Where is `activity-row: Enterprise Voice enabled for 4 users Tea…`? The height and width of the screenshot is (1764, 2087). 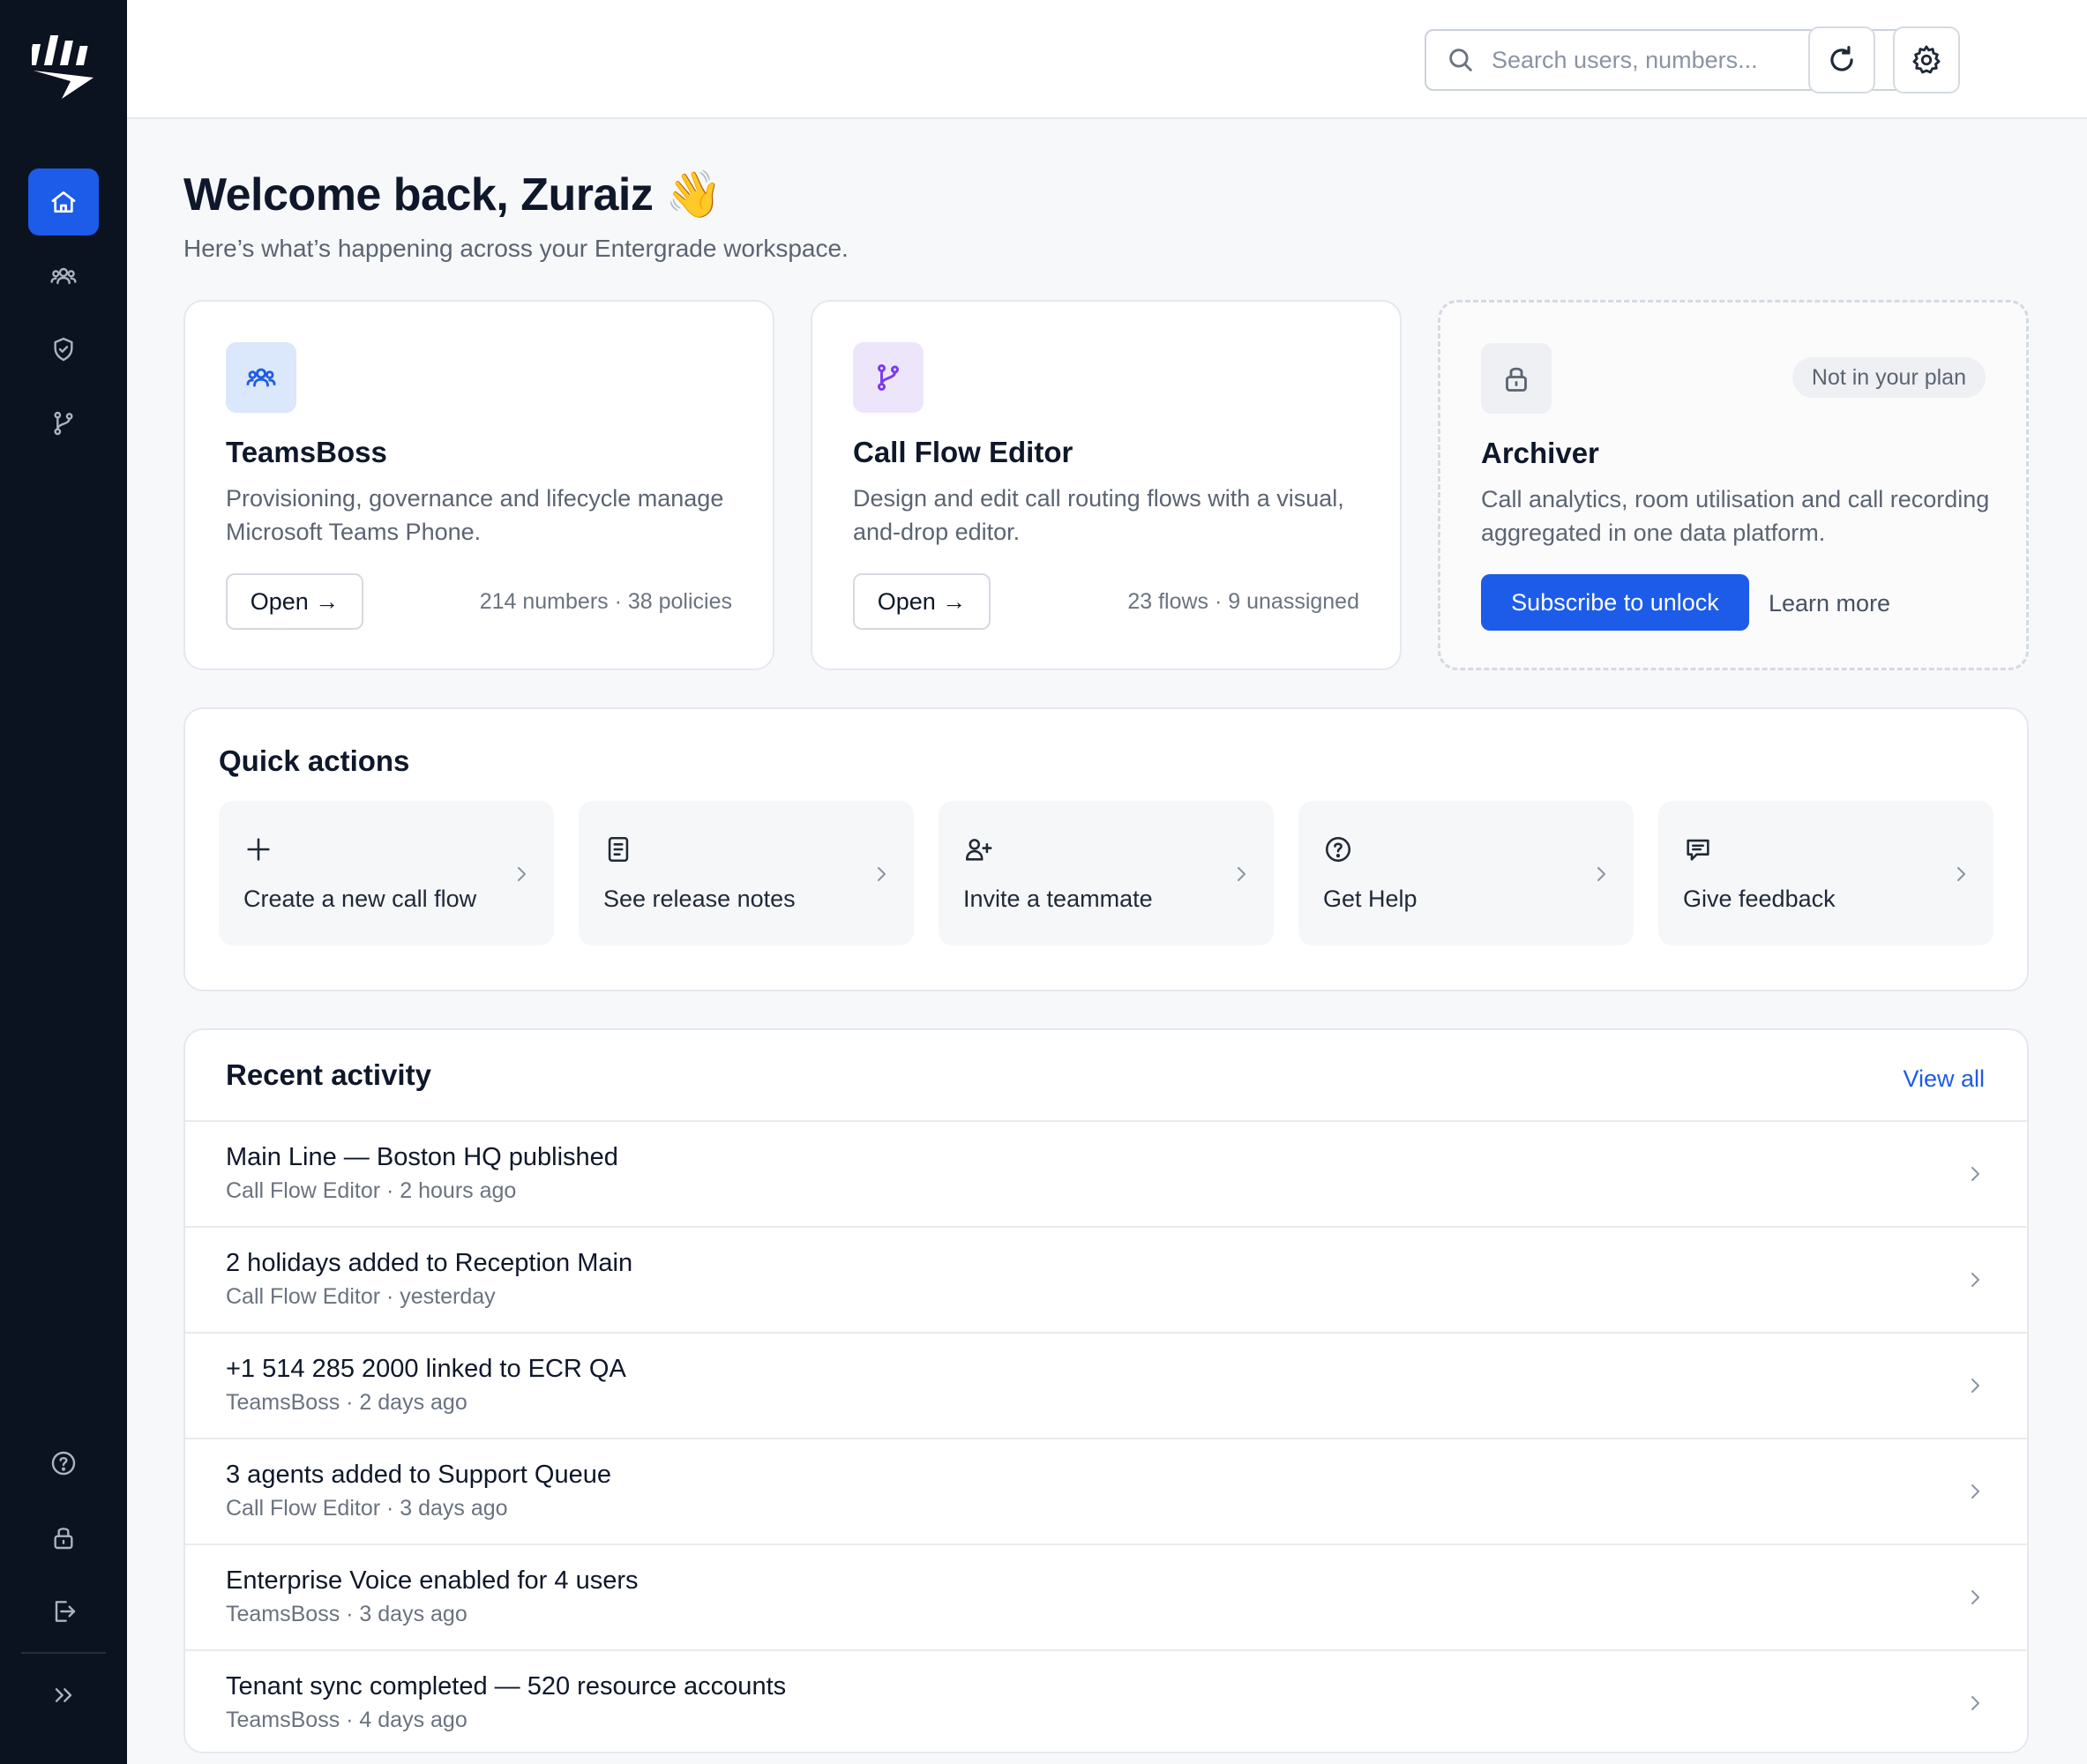 activity-row: Enterprise Voice enabled for 4 users Tea… is located at coordinates (1106, 1596).